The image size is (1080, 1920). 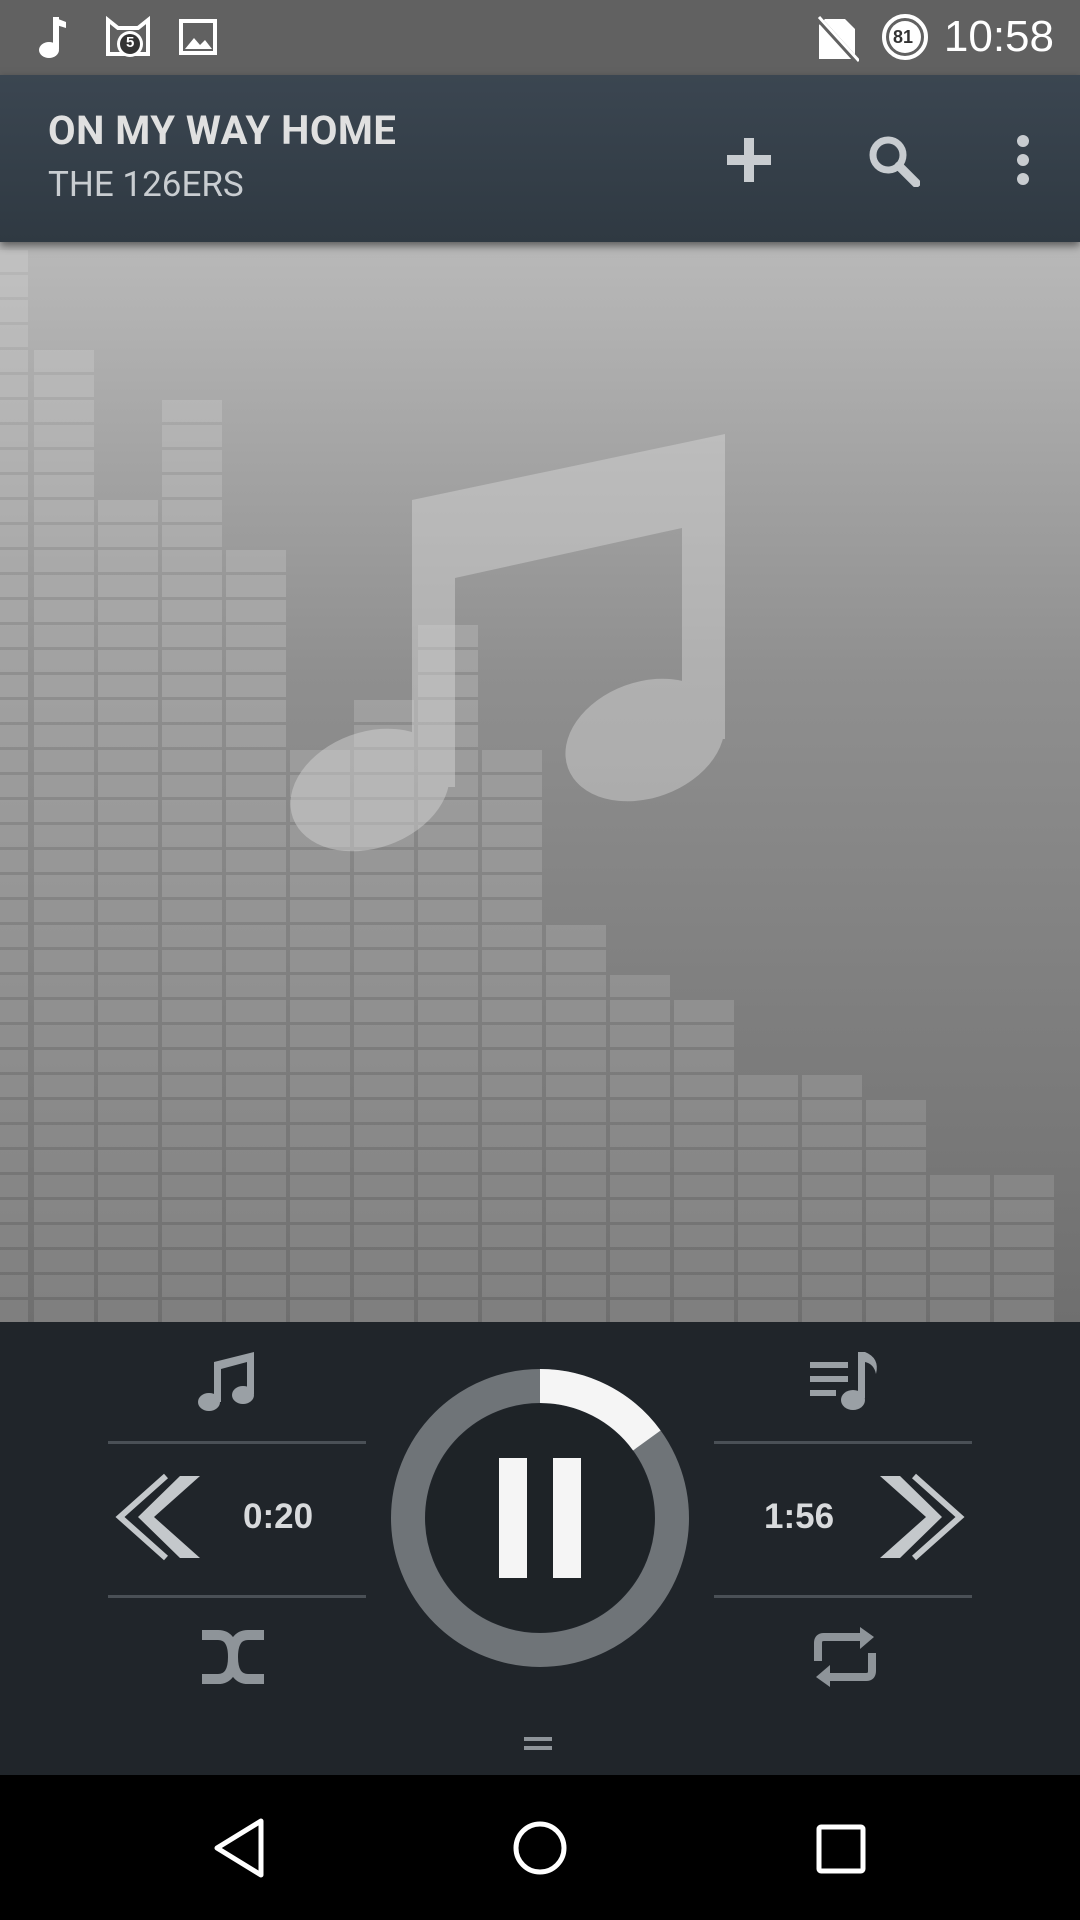 I want to click on play-pause-button, so click(x=540, y=1518).